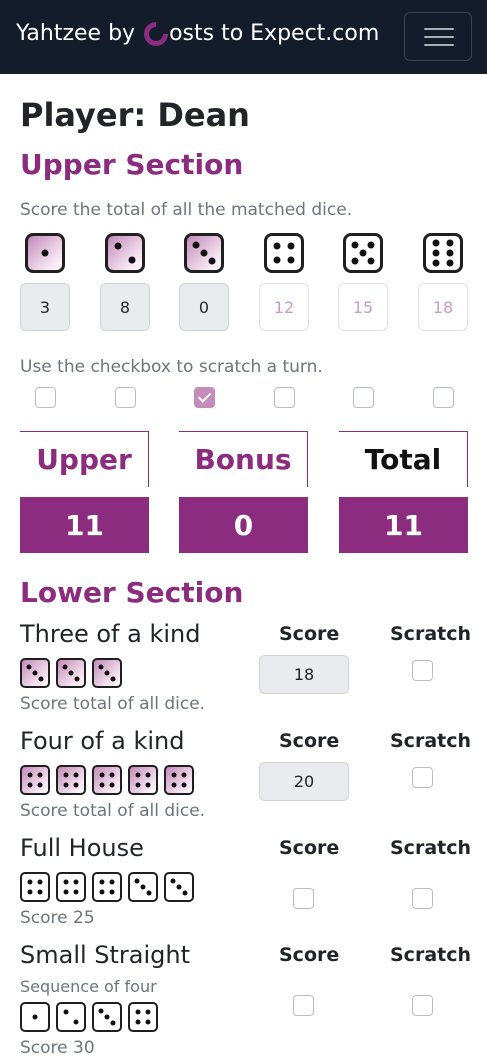 The image size is (487, 1058). Describe the element at coordinates (57, 1048) in the screenshot. I see `category-description: Score 30` at that location.